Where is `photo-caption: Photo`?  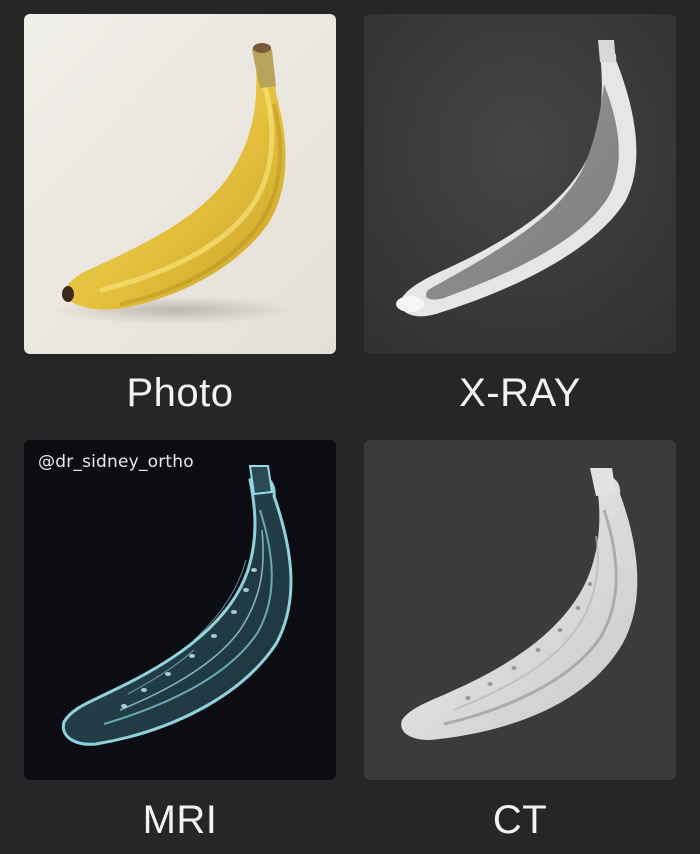
photo-caption: Photo is located at coordinates (180, 393).